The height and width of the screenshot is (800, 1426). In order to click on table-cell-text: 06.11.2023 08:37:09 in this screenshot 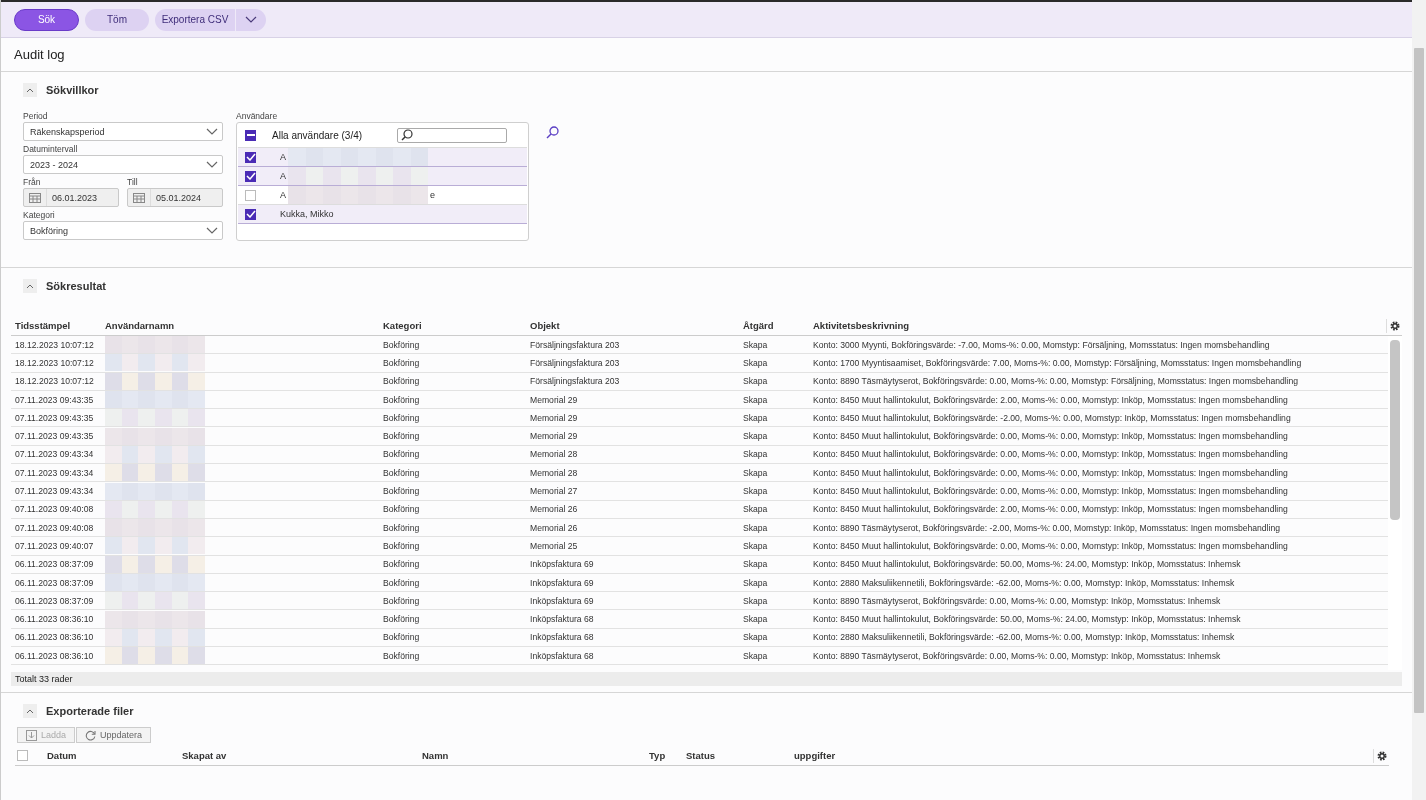, I will do `click(54, 564)`.